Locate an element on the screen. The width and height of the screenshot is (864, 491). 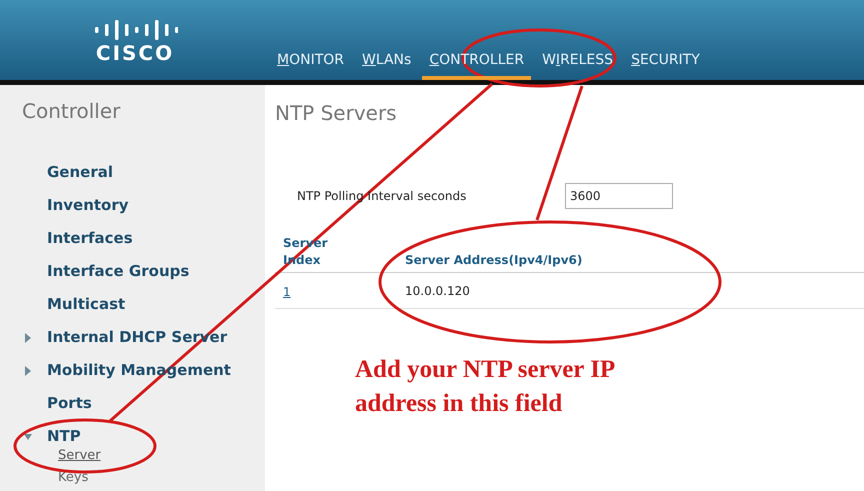
sidebar-link: Interfaces is located at coordinates (90, 238).